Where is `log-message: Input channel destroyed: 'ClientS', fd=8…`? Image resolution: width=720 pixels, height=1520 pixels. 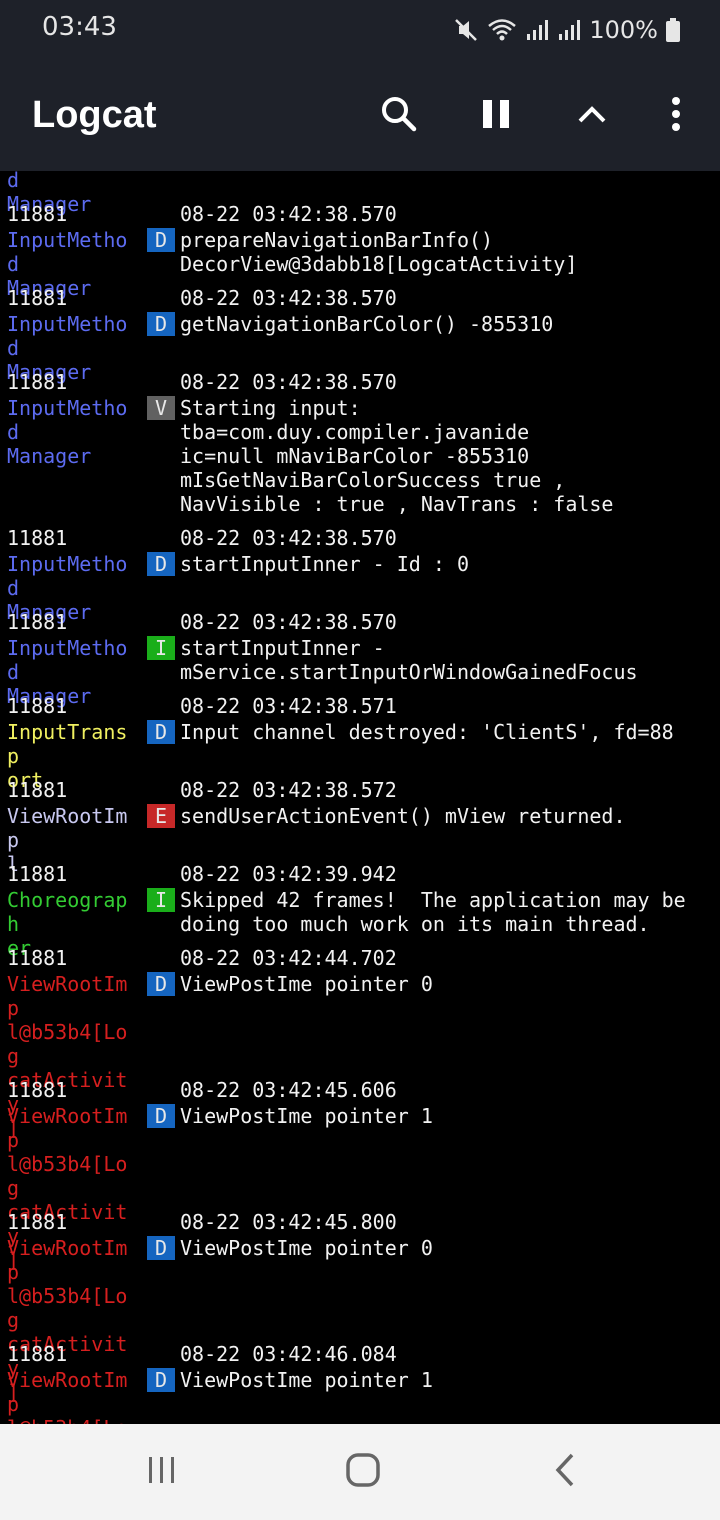 log-message: Input channel destroyed: 'ClientS', fd=8… is located at coordinates (427, 732).